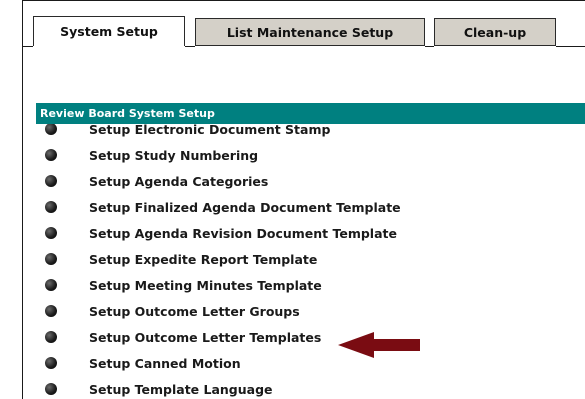 Image resolution: width=585 pixels, height=399 pixels. I want to click on list-item-electronic-document-stamp: Setup Electronic Document Stamp, so click(306, 131).